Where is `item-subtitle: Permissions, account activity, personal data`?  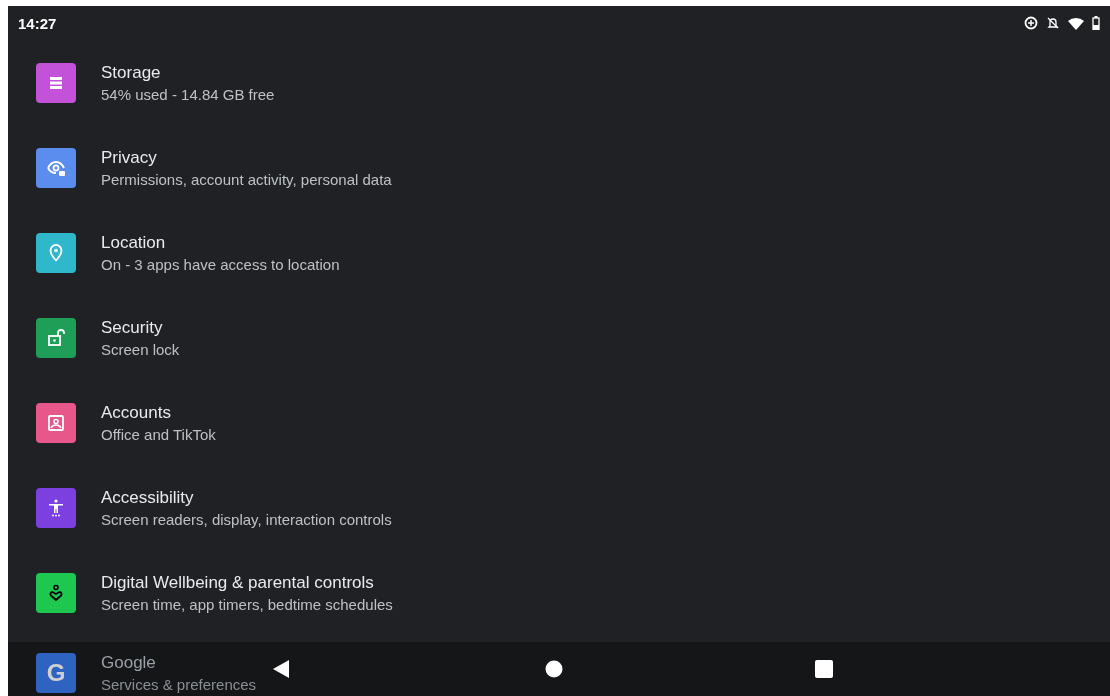 item-subtitle: Permissions, account activity, personal data is located at coordinates (246, 179).